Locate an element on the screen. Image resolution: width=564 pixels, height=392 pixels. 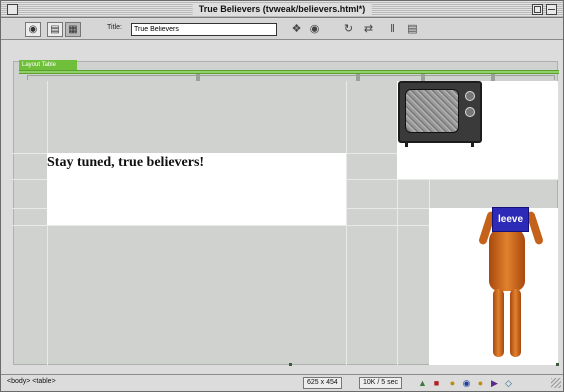
preview-in-browser-icon: ◉ is located at coordinates (314, 29).